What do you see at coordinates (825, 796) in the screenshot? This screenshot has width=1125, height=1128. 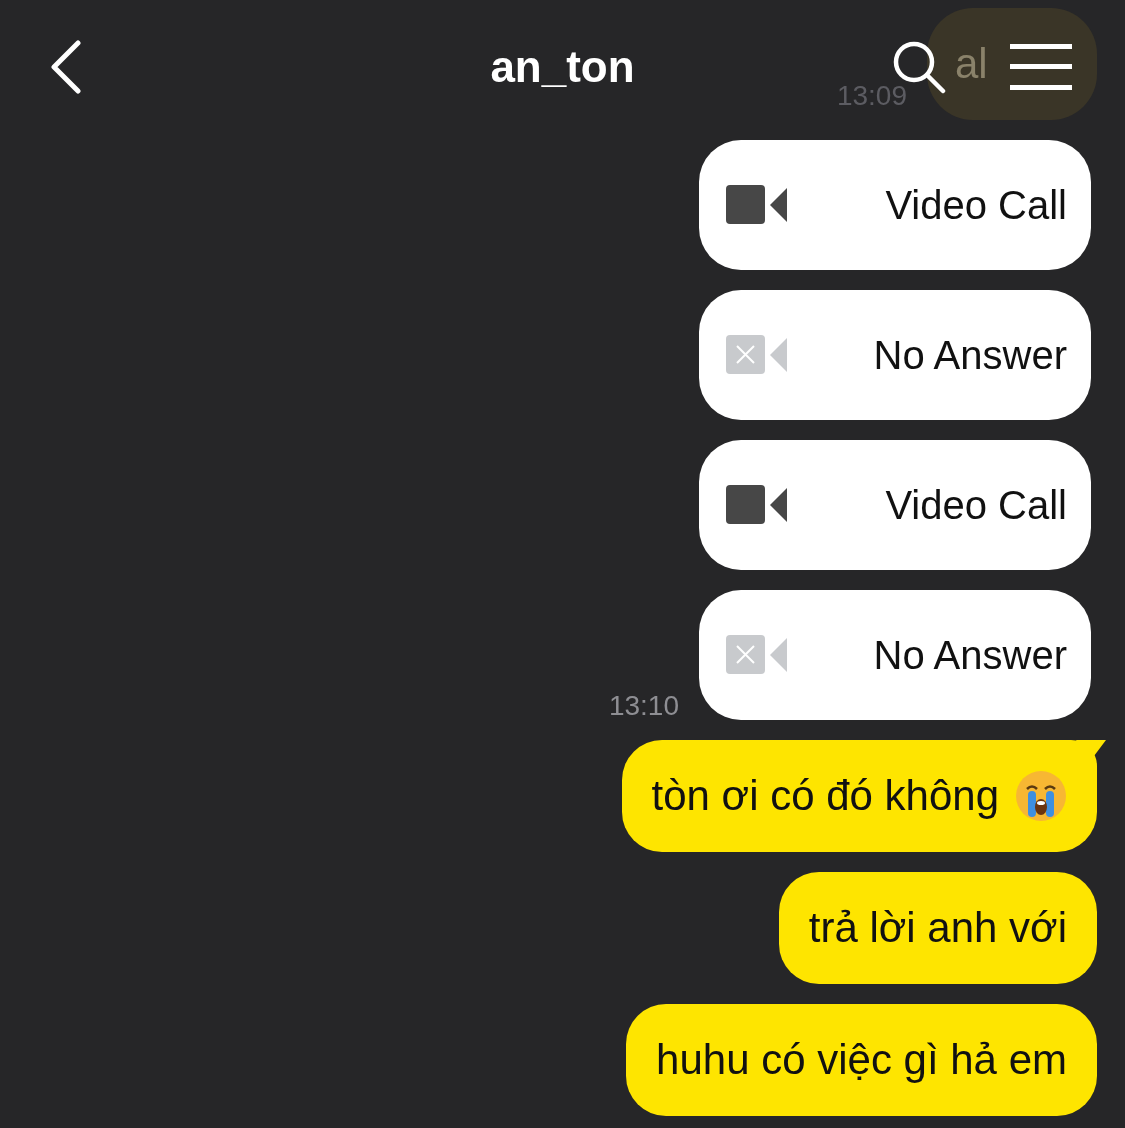 I see `message-text: tòn ơi có đó không` at bounding box center [825, 796].